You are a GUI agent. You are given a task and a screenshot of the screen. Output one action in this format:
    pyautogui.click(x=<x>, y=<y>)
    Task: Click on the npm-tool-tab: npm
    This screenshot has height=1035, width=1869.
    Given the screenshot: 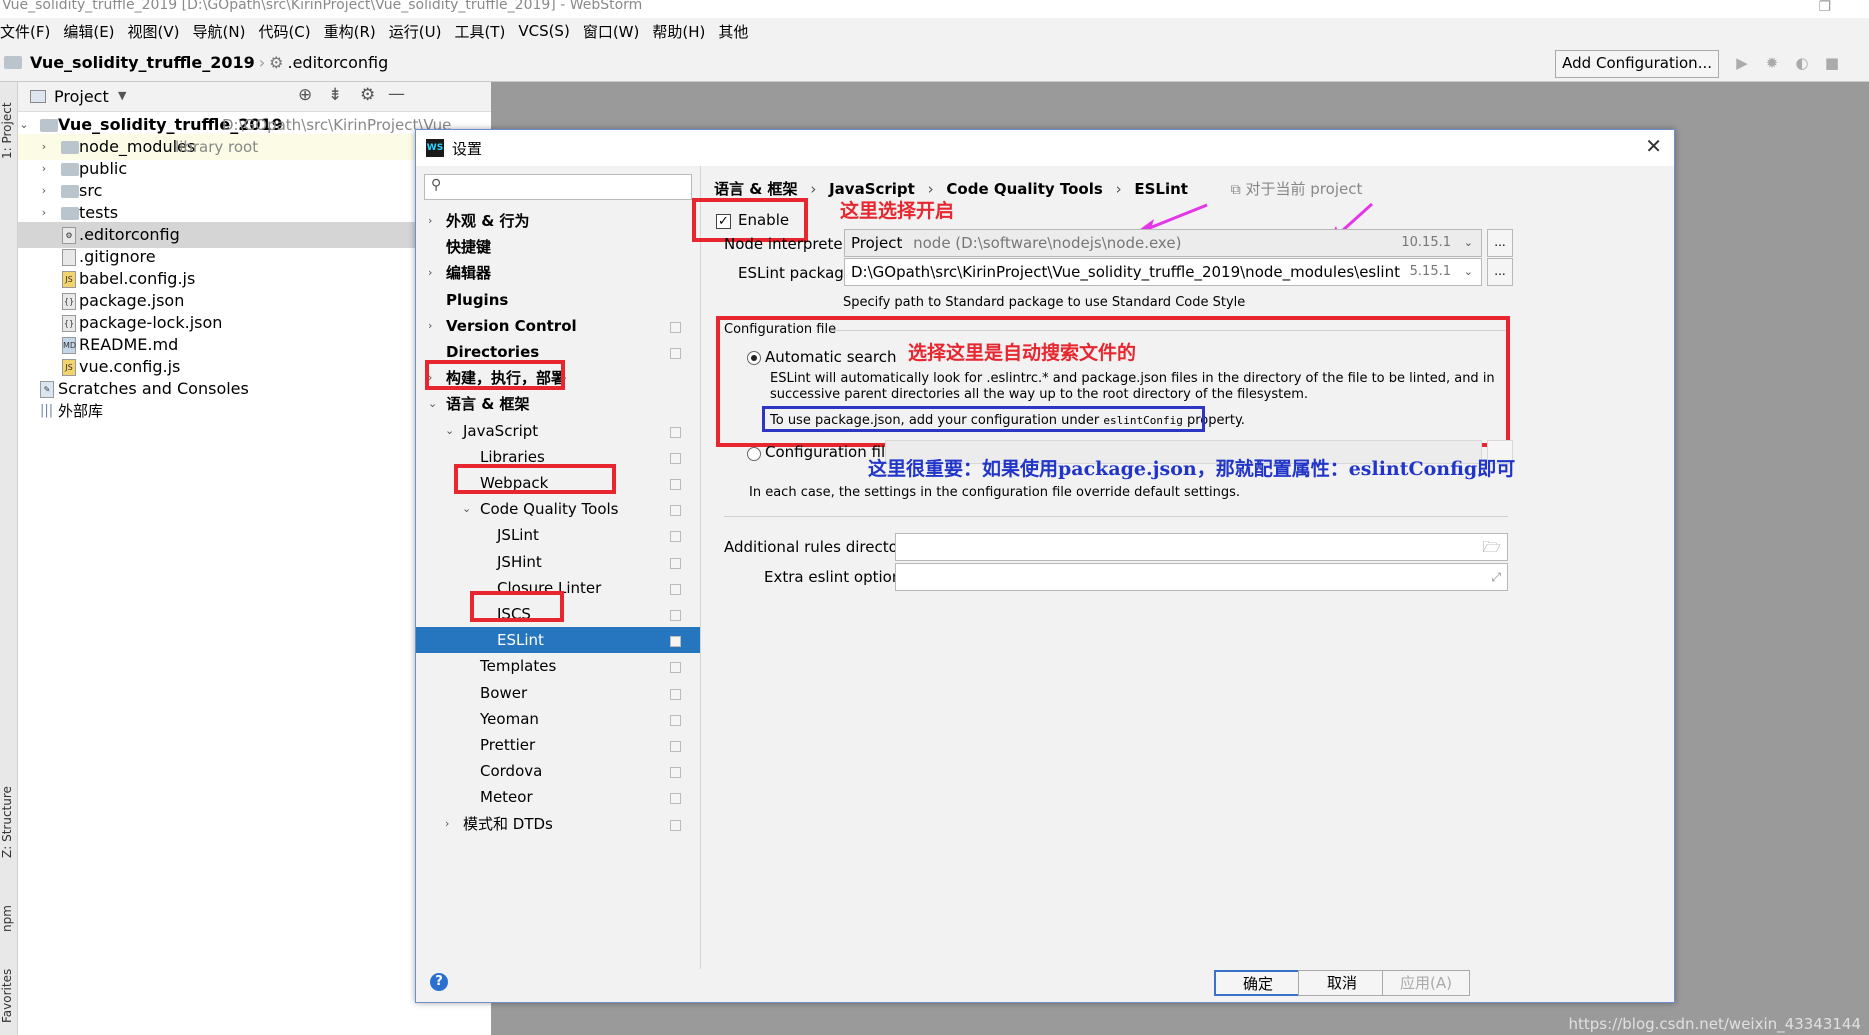 What is the action you would take?
    pyautogui.click(x=9, y=919)
    